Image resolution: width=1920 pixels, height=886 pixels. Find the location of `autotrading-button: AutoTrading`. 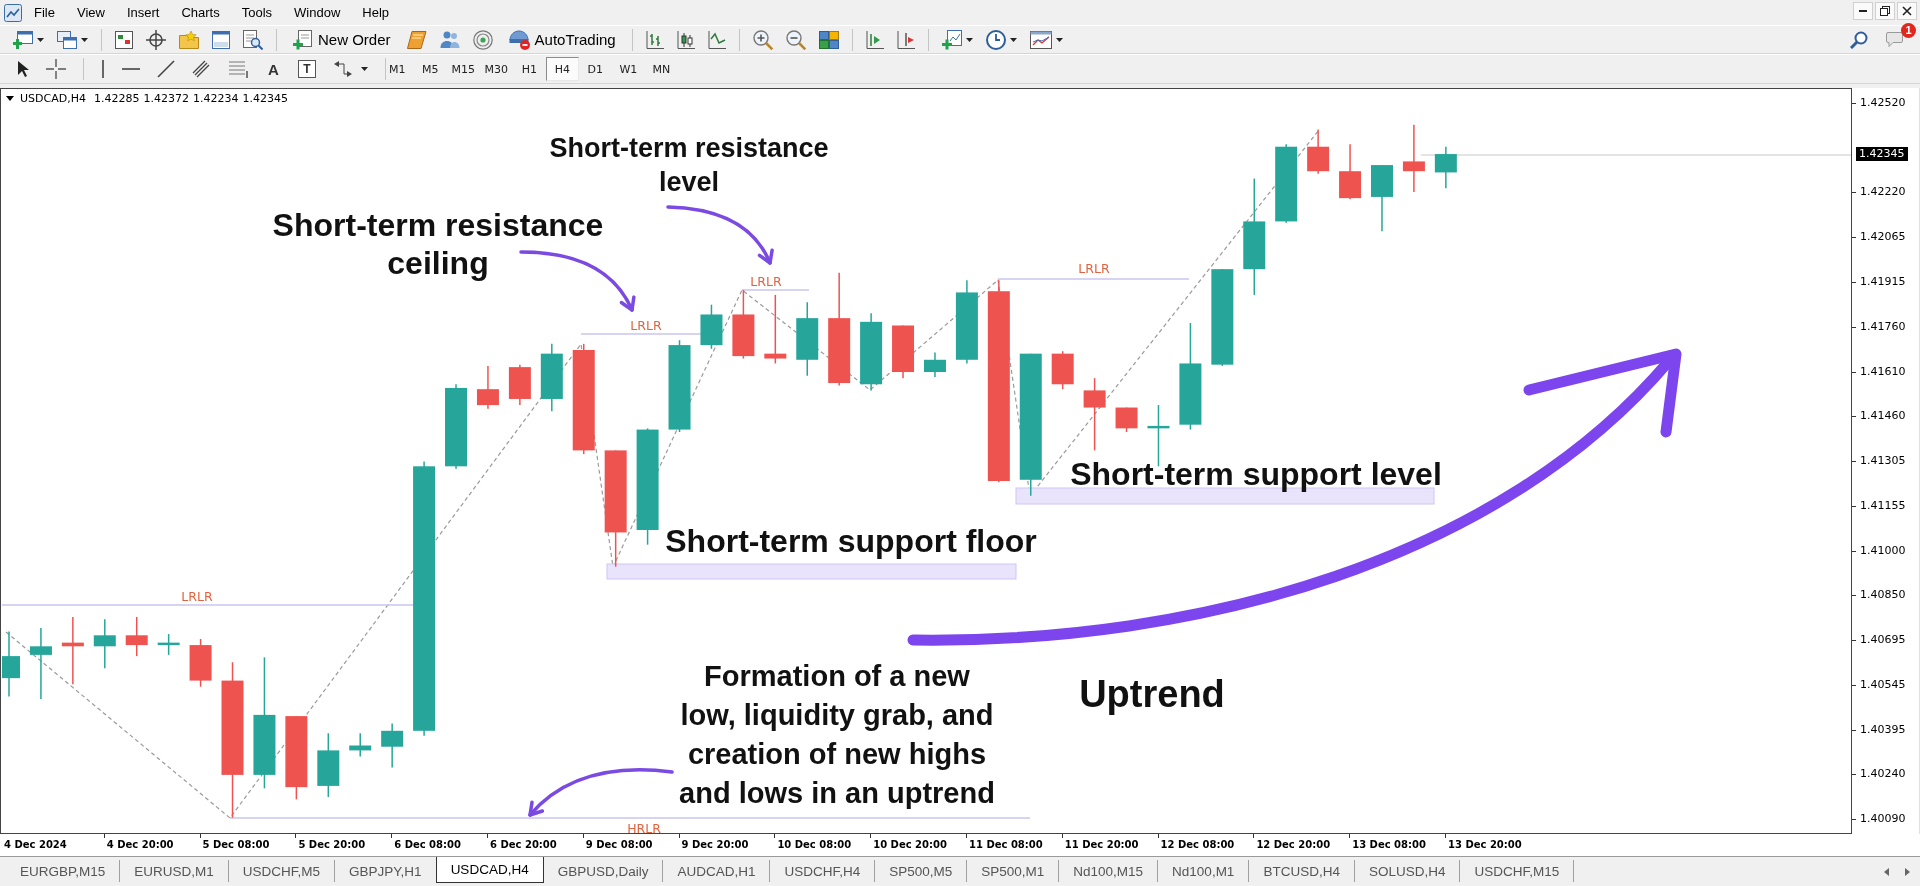

autotrading-button: AutoTrading is located at coordinates (562, 39).